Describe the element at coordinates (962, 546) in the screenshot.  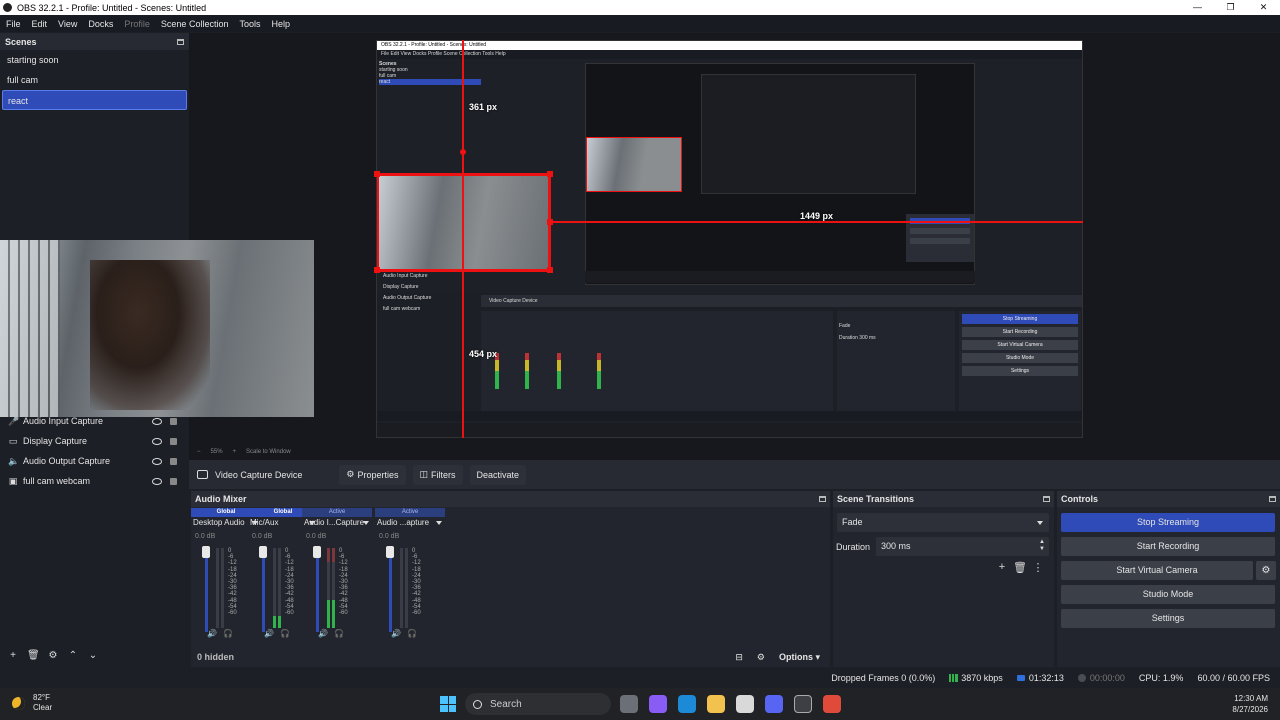
I see `duration-spinbox: 300 ms ▲ ▼` at that location.